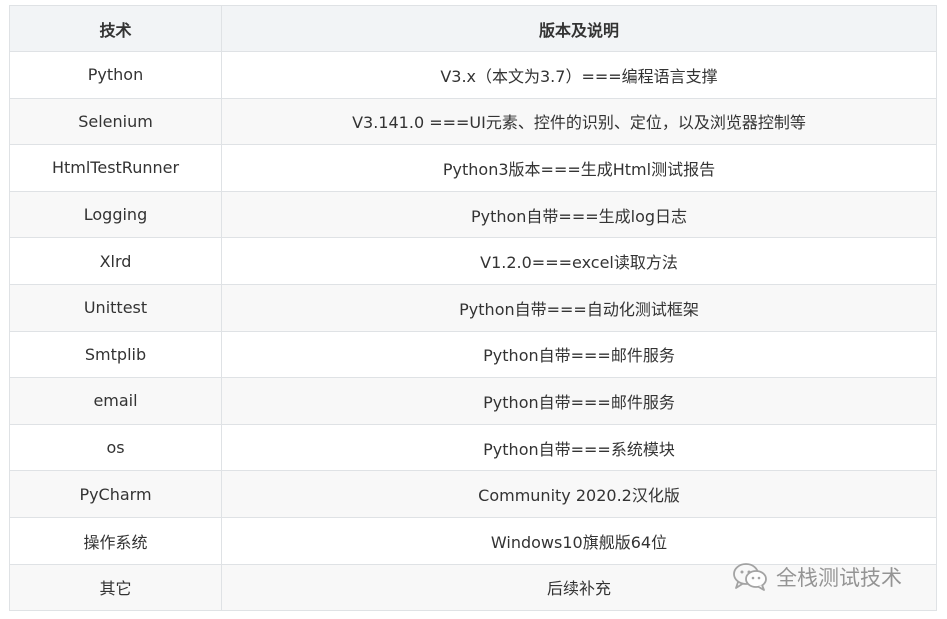 The image size is (947, 619). Describe the element at coordinates (115, 75) in the screenshot. I see `cell-technology: Python` at that location.